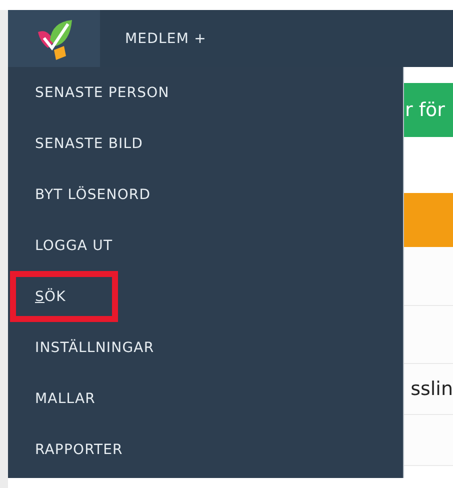  Describe the element at coordinates (205, 245) in the screenshot. I see `menu-item: LOGGA UT` at that location.